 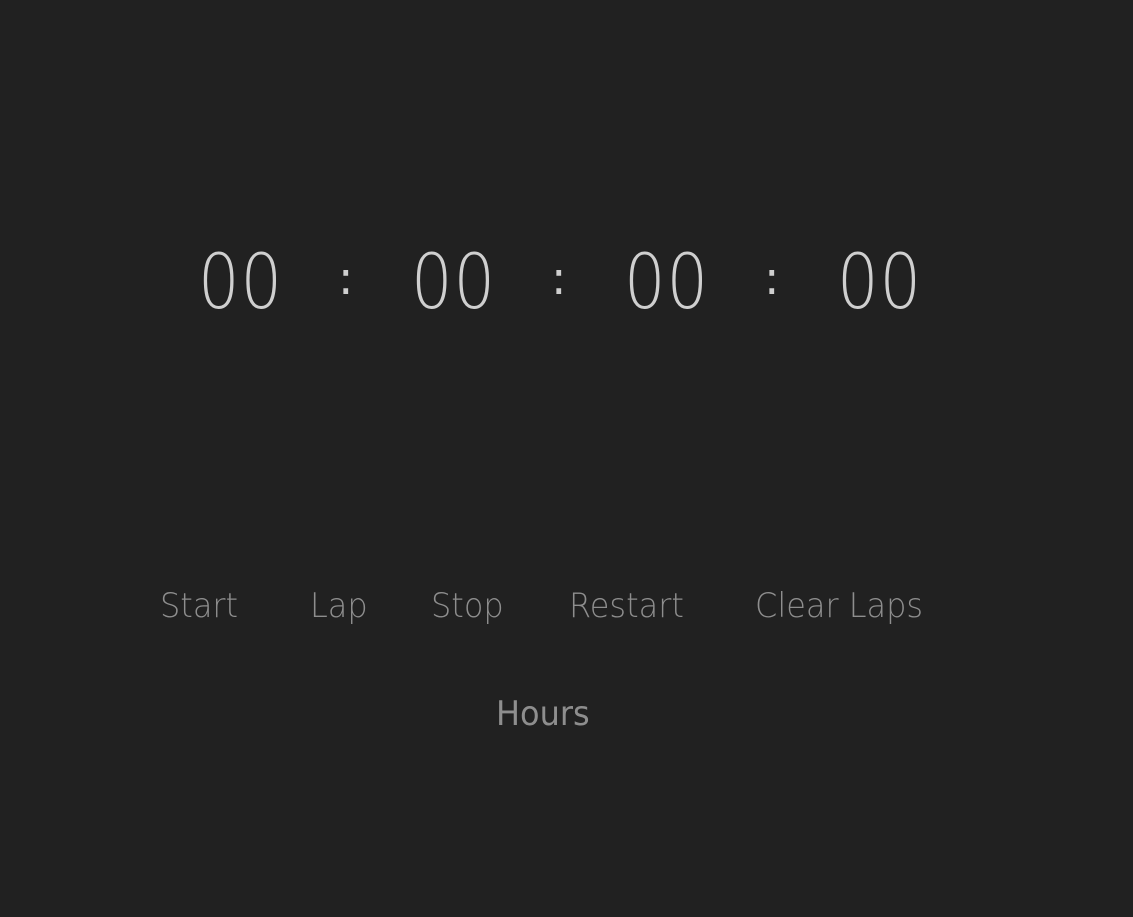 What do you see at coordinates (626, 606) in the screenshot?
I see `restart-button: Restart` at bounding box center [626, 606].